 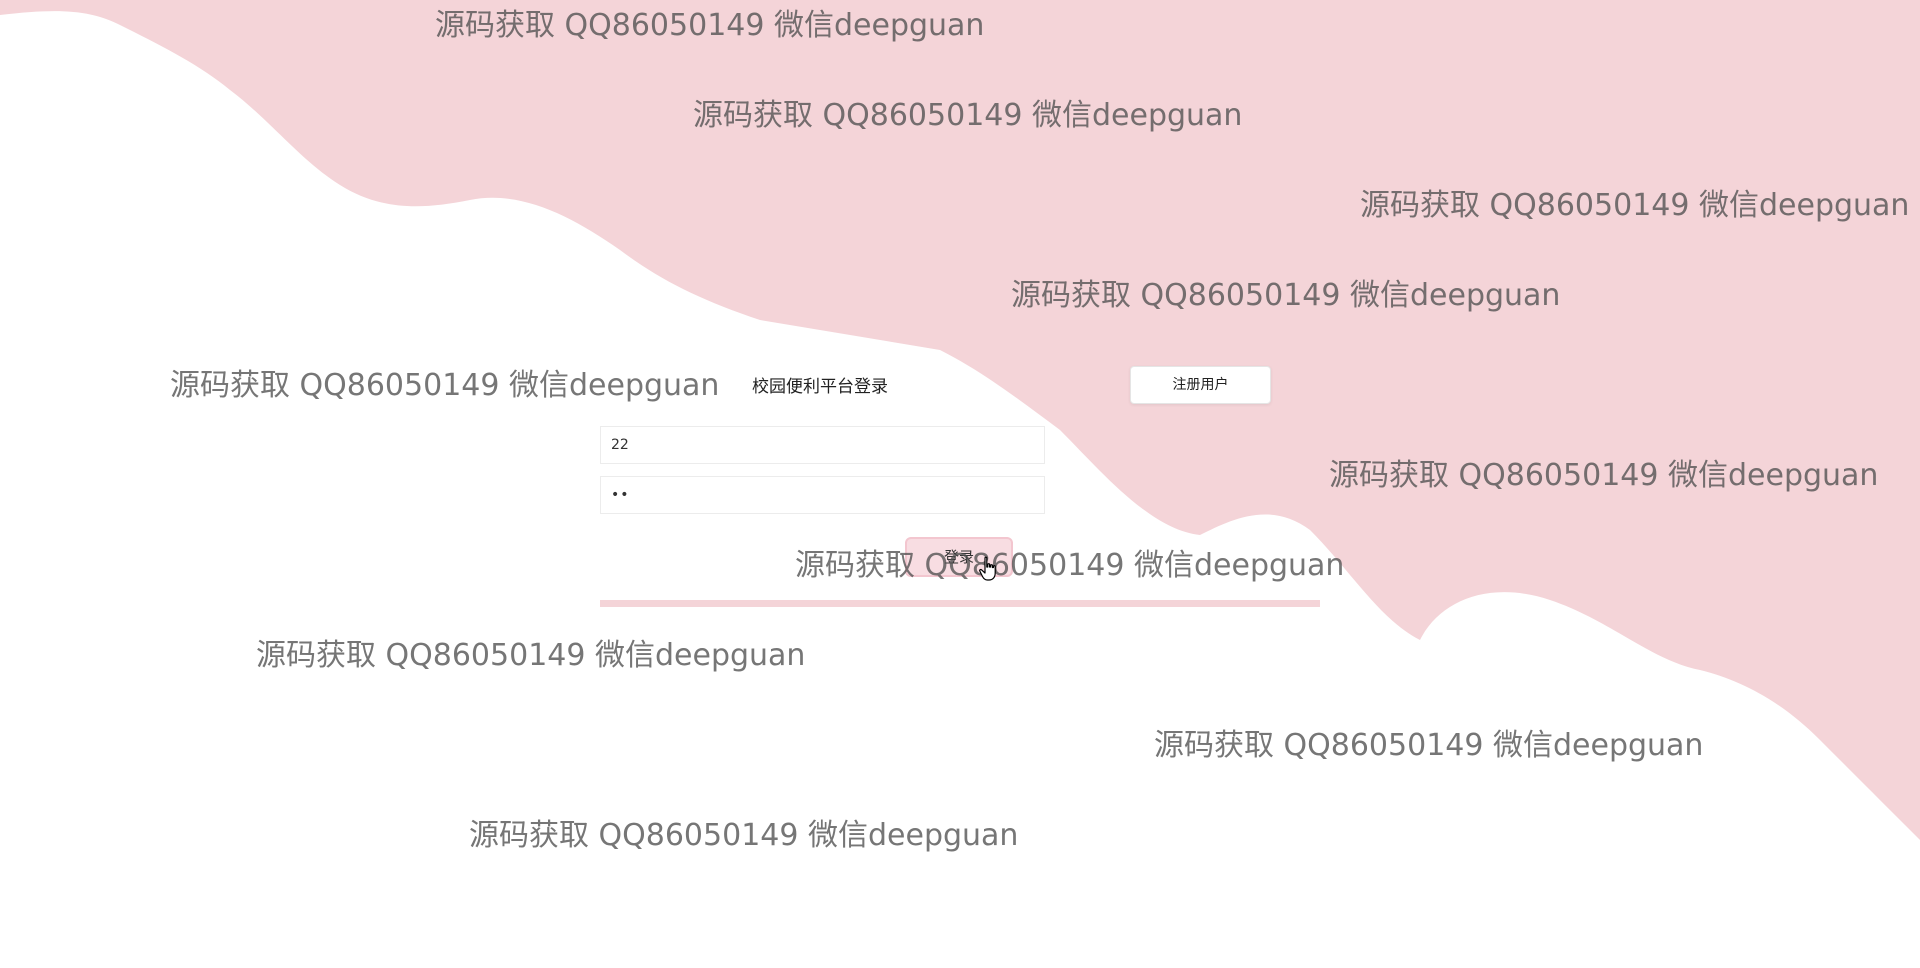 What do you see at coordinates (987, 568) in the screenshot?
I see `hand-pointer-icon` at bounding box center [987, 568].